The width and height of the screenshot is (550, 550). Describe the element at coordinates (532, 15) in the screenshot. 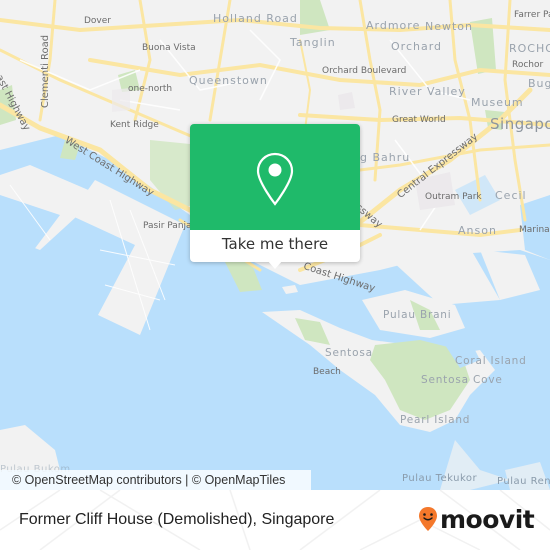

I see `map-label-farrer-park: Farrer Park` at that location.